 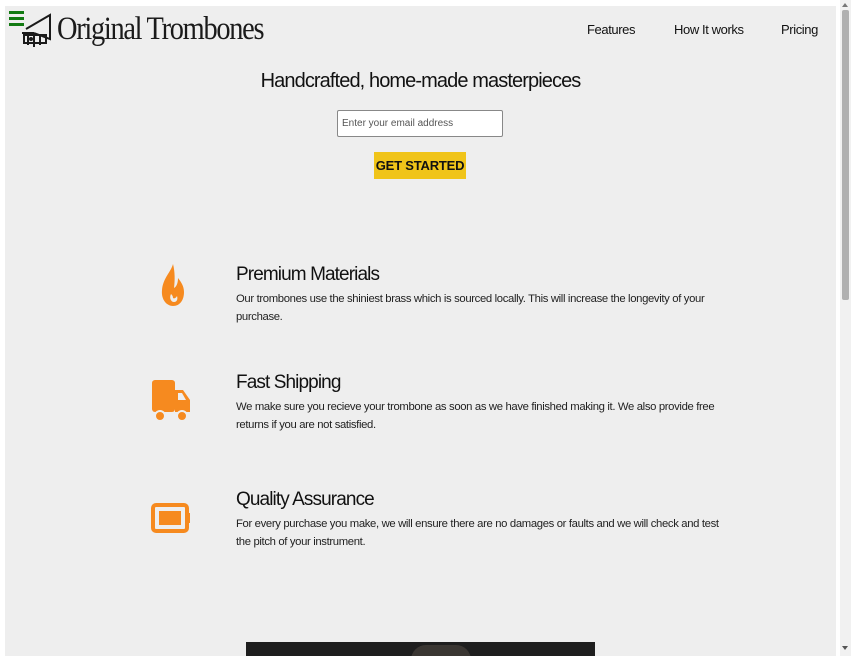 What do you see at coordinates (161, 29) in the screenshot?
I see `logo-text: Original Trombones` at bounding box center [161, 29].